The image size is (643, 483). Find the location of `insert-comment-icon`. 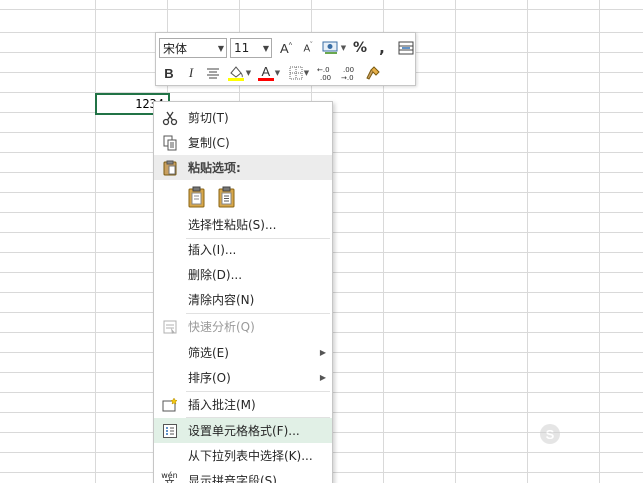

insert-comment-icon is located at coordinates (169, 404).